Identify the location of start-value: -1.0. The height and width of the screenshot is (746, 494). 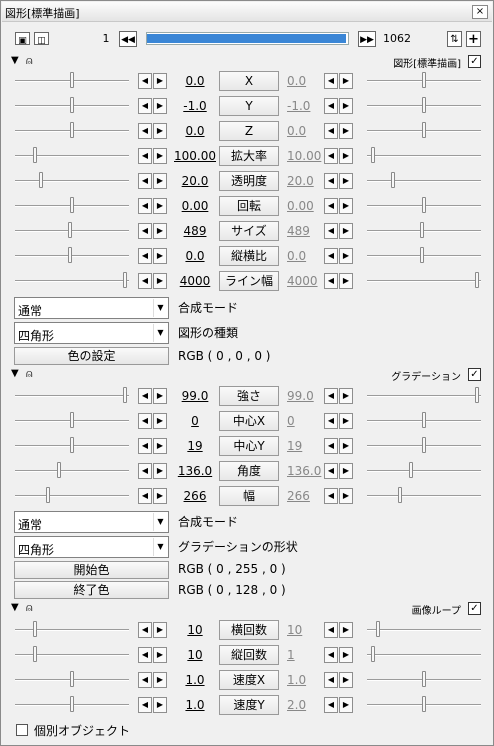
(195, 106).